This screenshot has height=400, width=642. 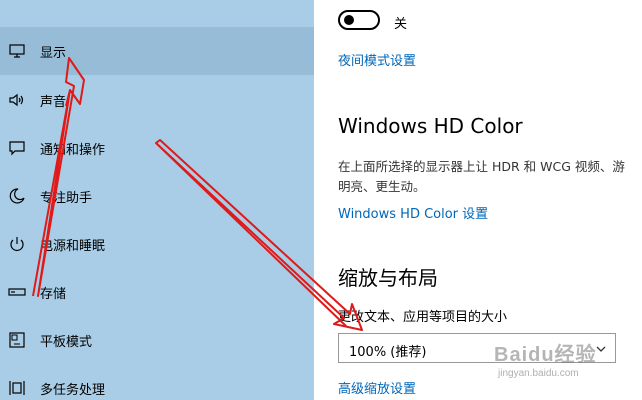 What do you see at coordinates (66, 198) in the screenshot?
I see `sidebar-item-label: 专注助手` at bounding box center [66, 198].